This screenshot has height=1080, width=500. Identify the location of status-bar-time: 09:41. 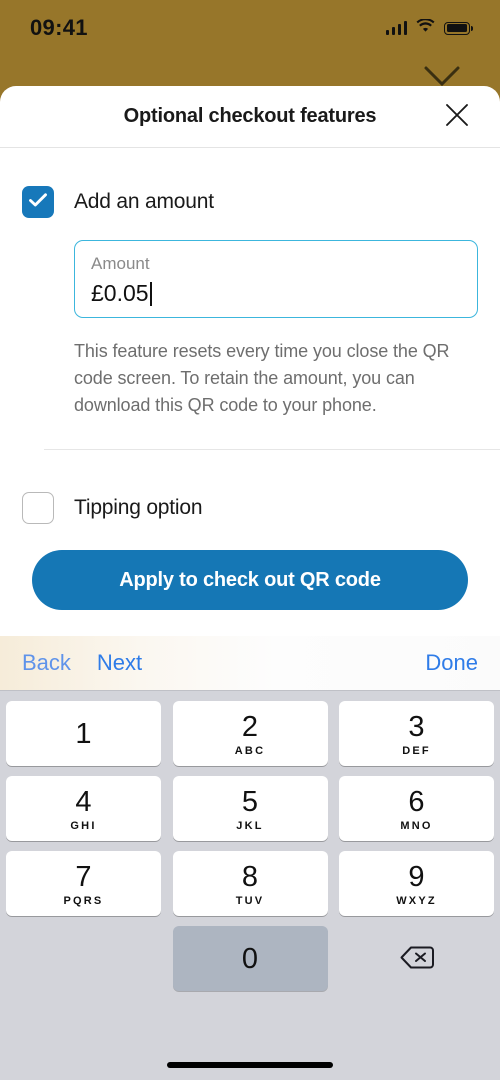
(59, 27).